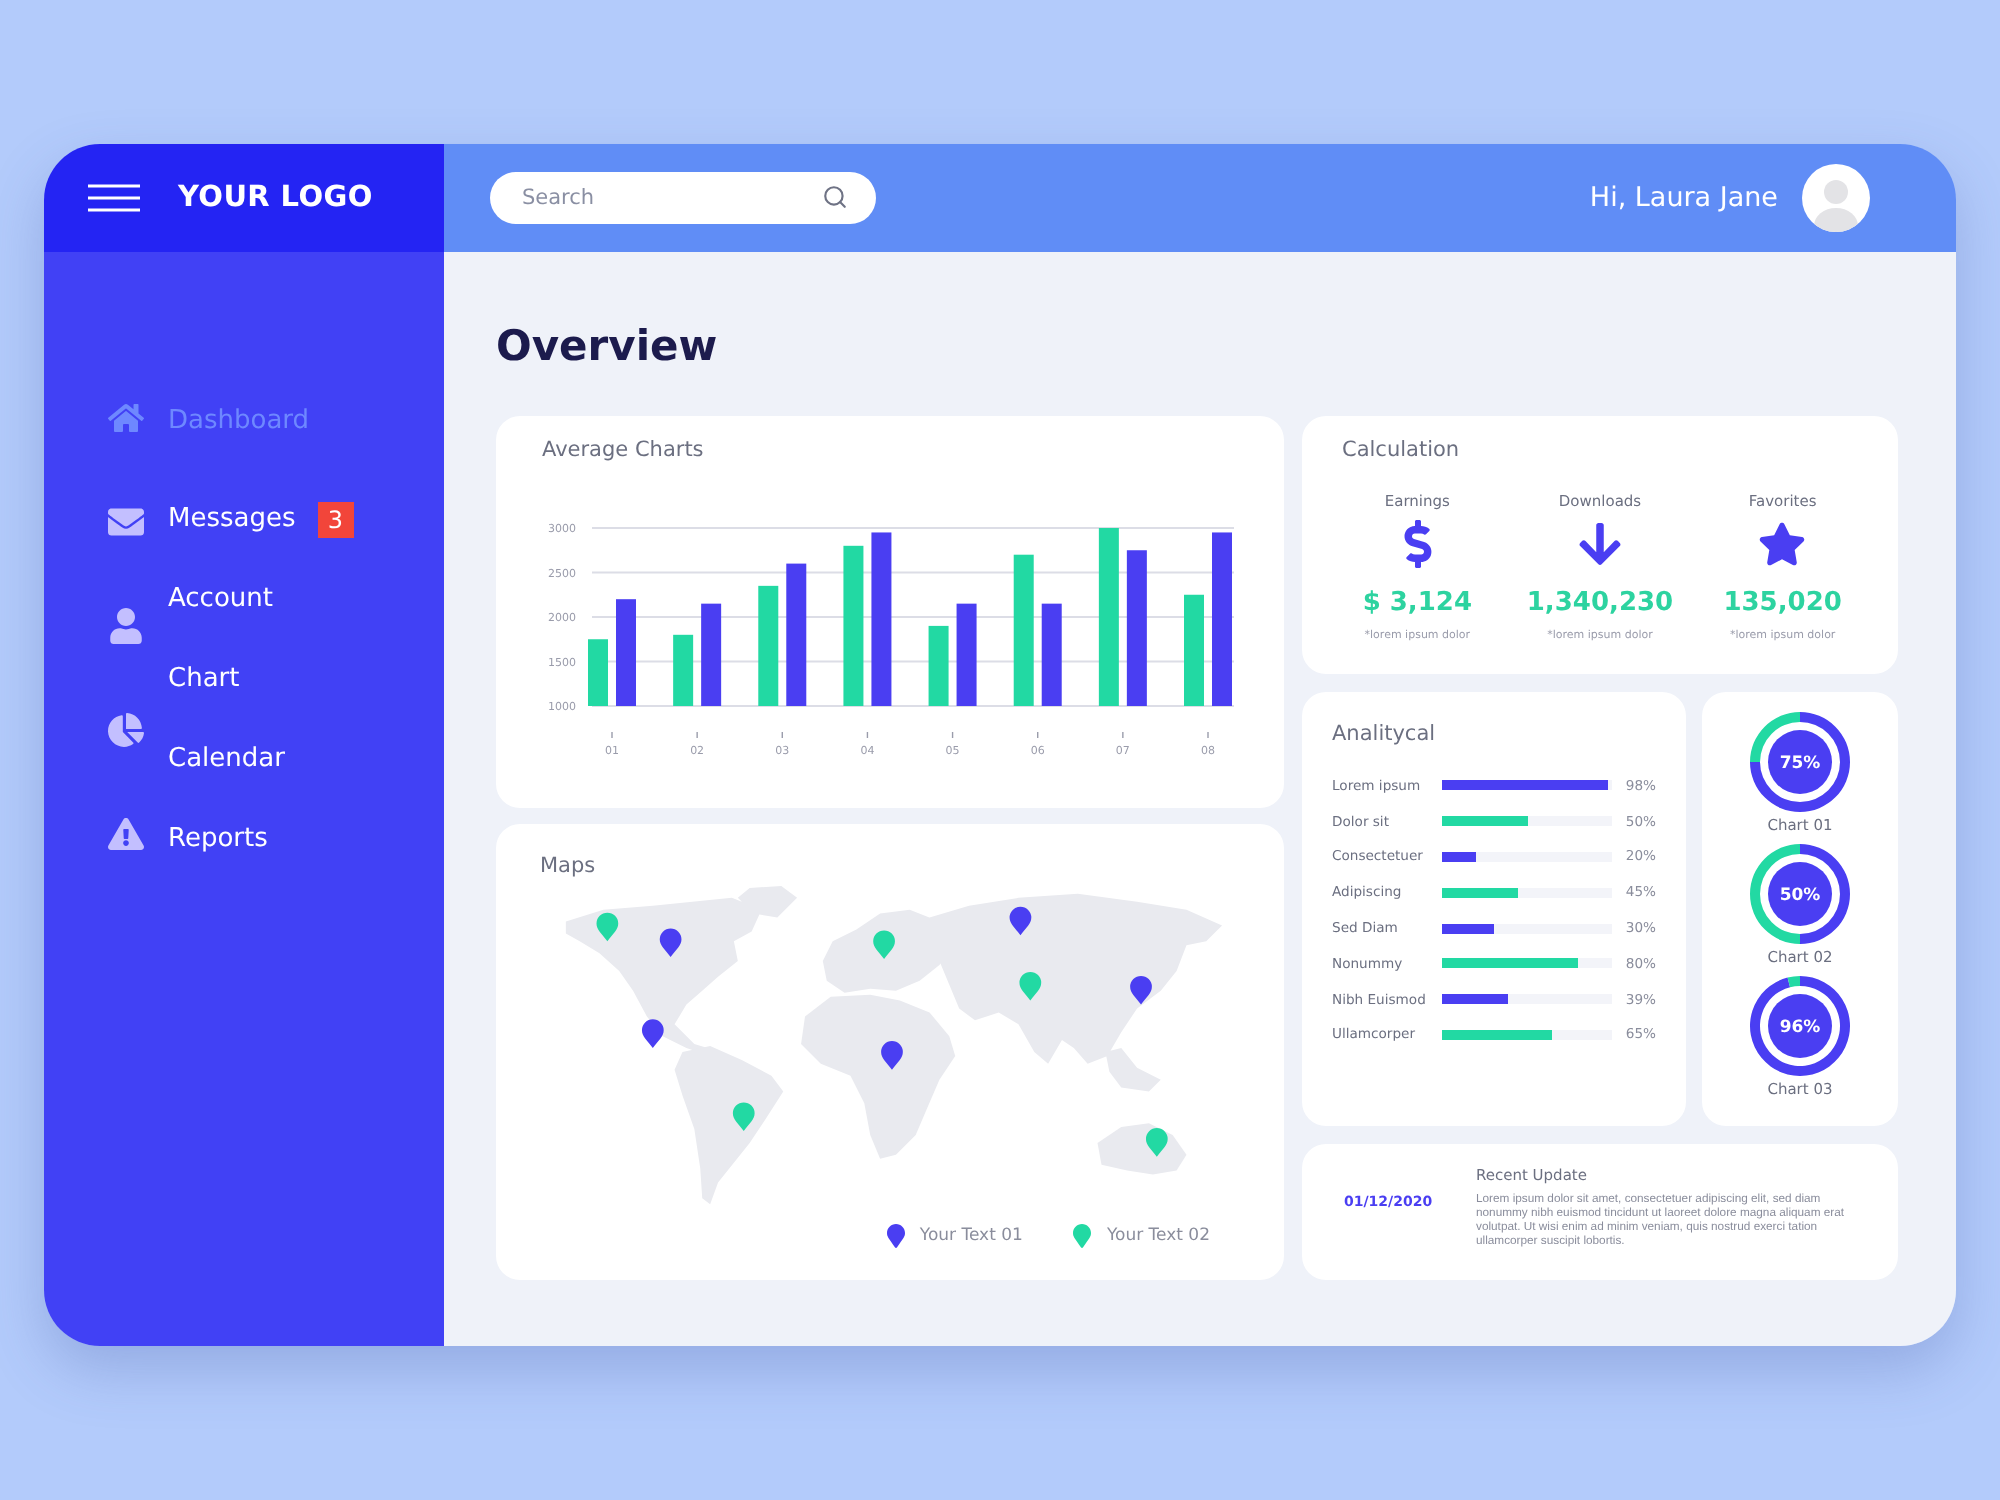 This screenshot has width=2000, height=1500. Describe the element at coordinates (1800, 1026) in the screenshot. I see `percent-value: 96%` at that location.